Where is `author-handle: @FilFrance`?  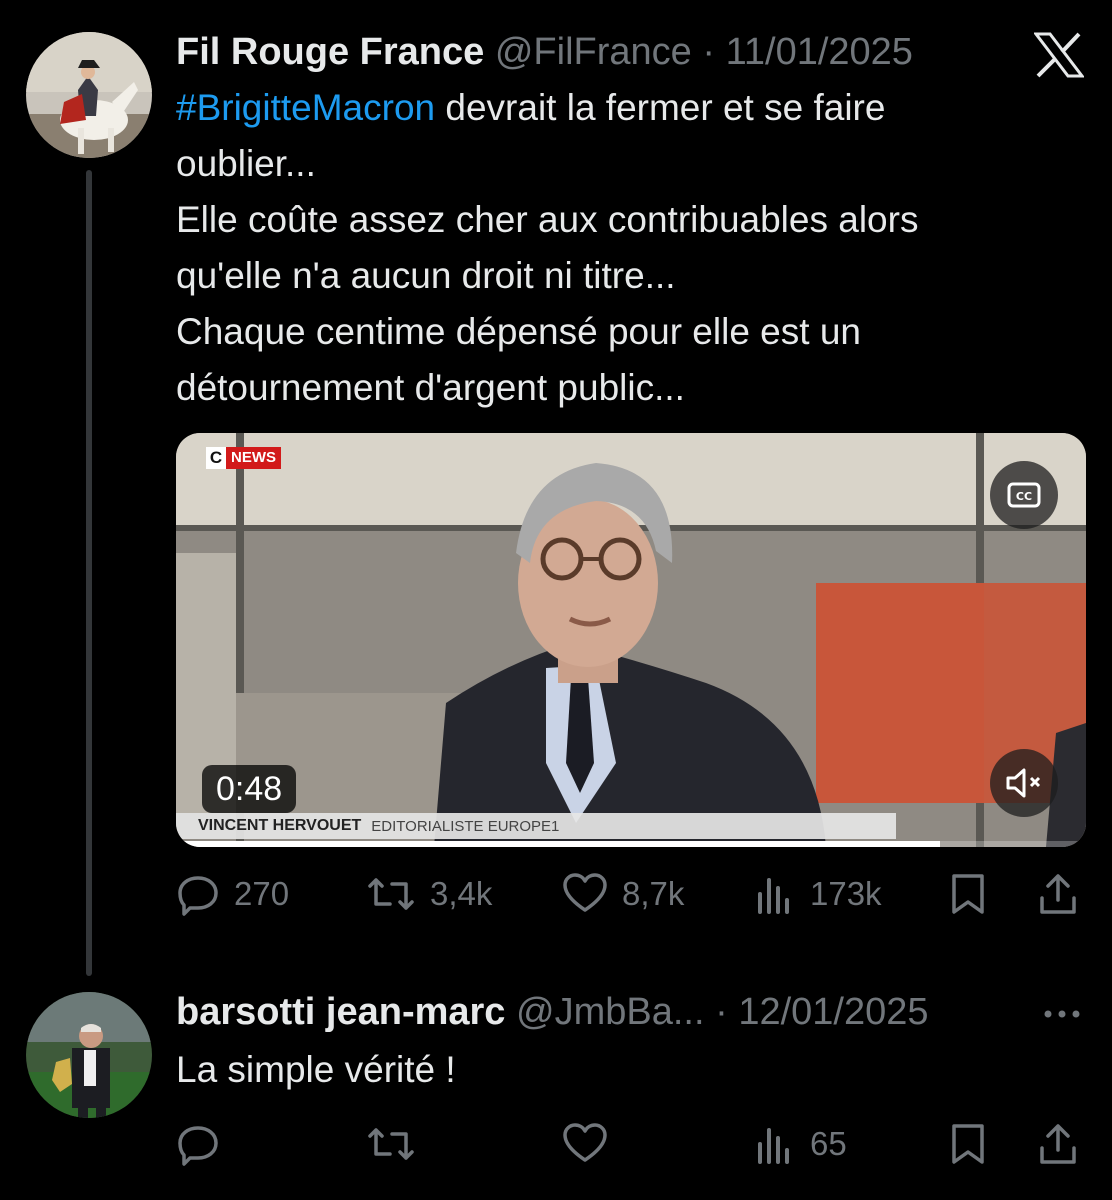
author-handle: @FilFrance is located at coordinates (593, 52).